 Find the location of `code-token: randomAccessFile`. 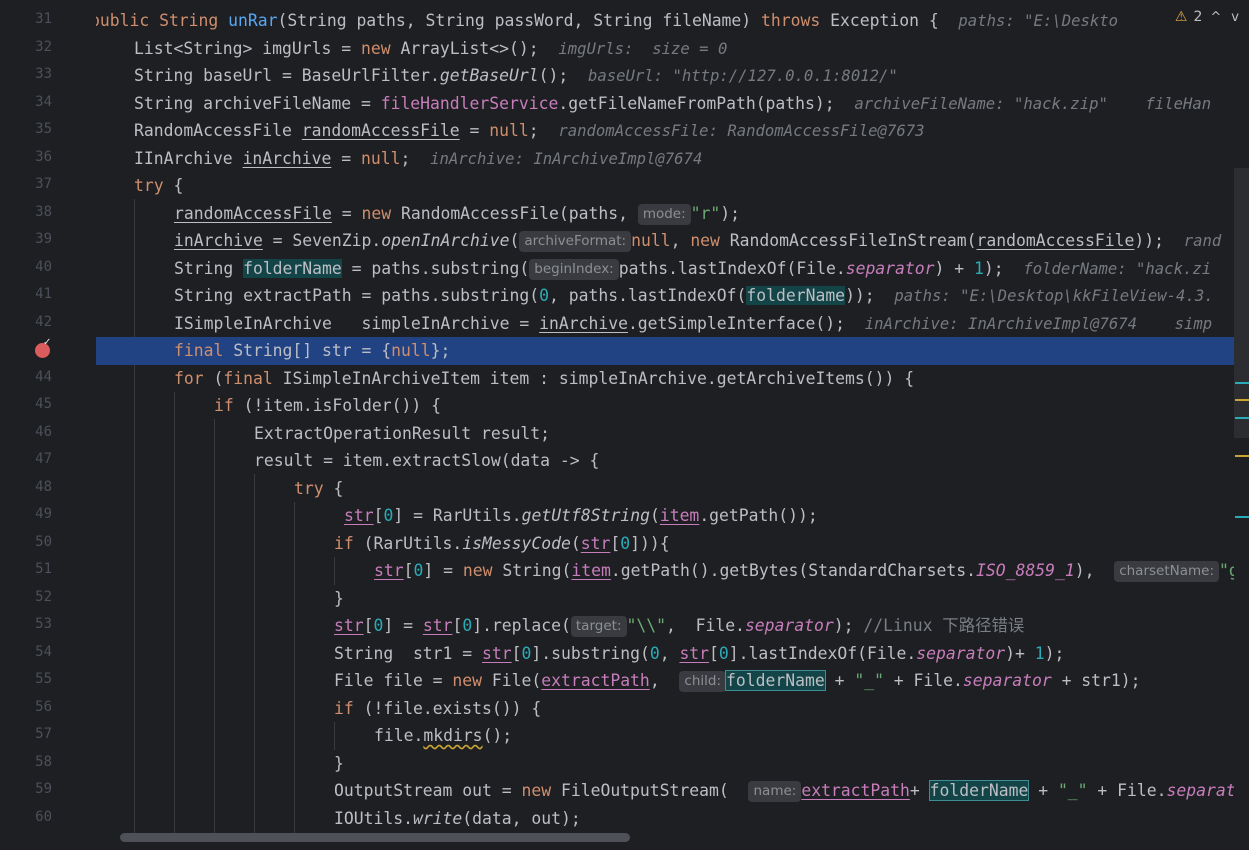

code-token: randomAccessFile is located at coordinates (253, 213).